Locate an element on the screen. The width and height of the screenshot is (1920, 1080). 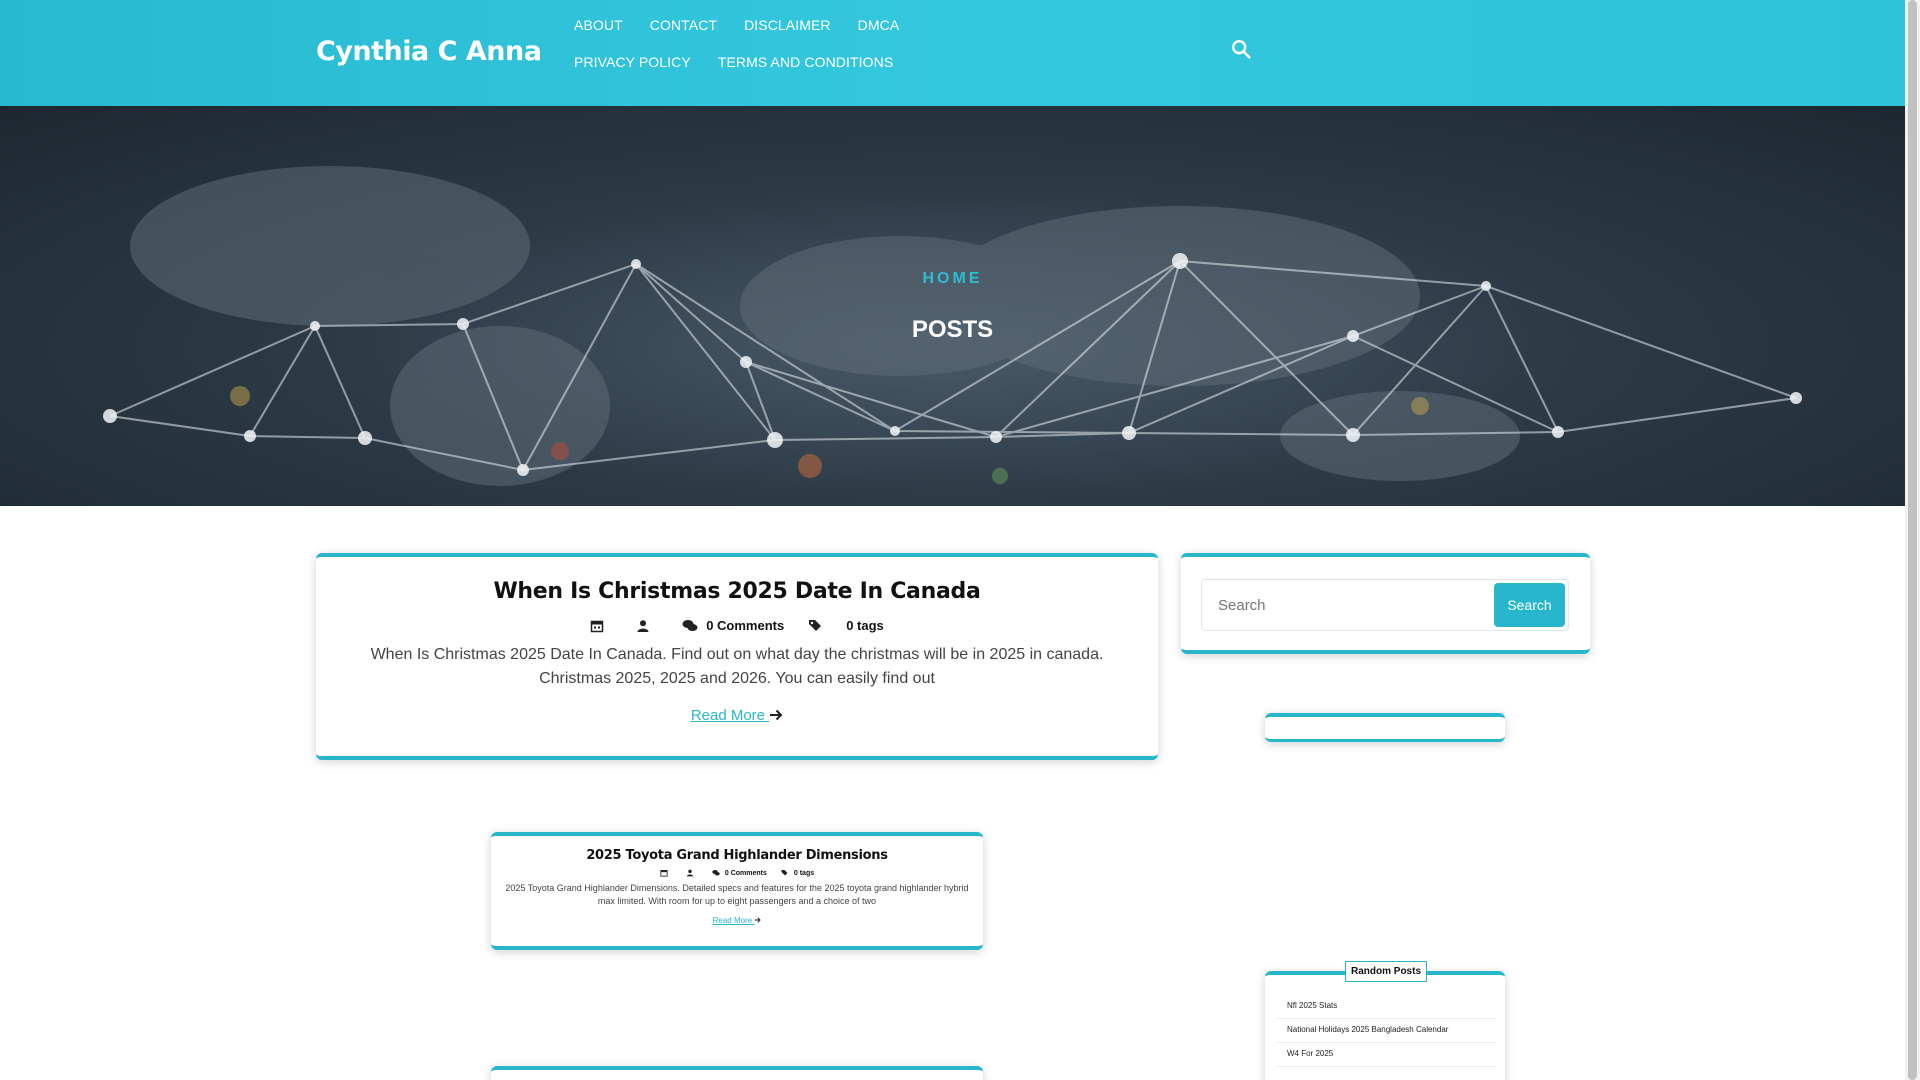
scrollbar-thumb is located at coordinates (1912, 540).